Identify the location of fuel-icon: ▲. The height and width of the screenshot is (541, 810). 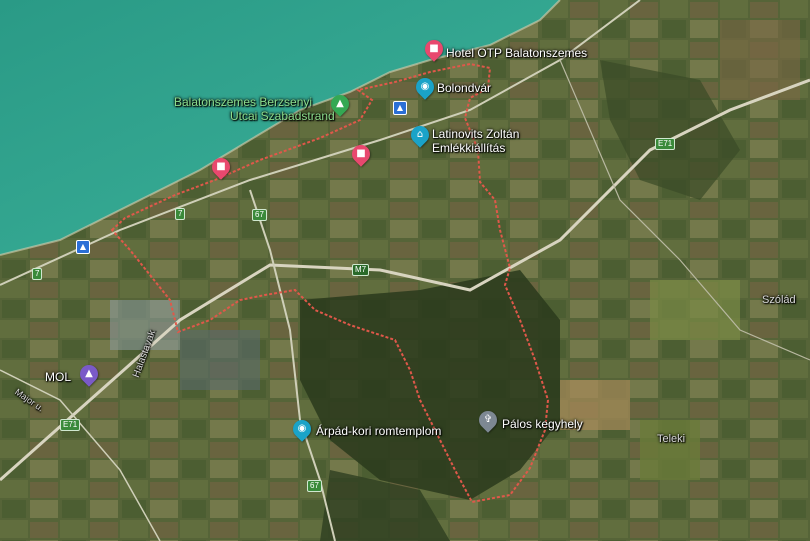
(89, 374).